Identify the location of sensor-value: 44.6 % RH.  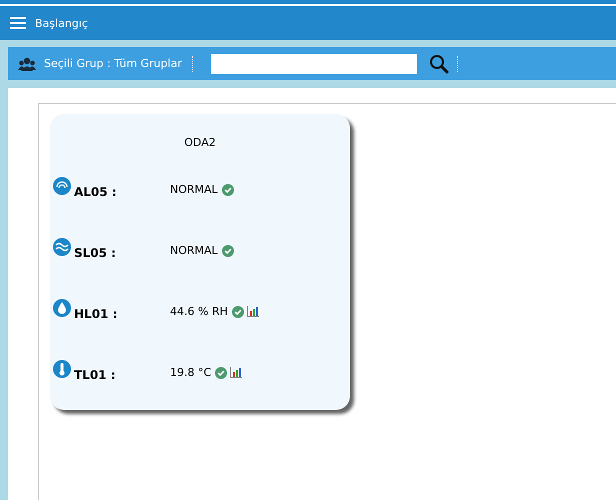
(199, 311).